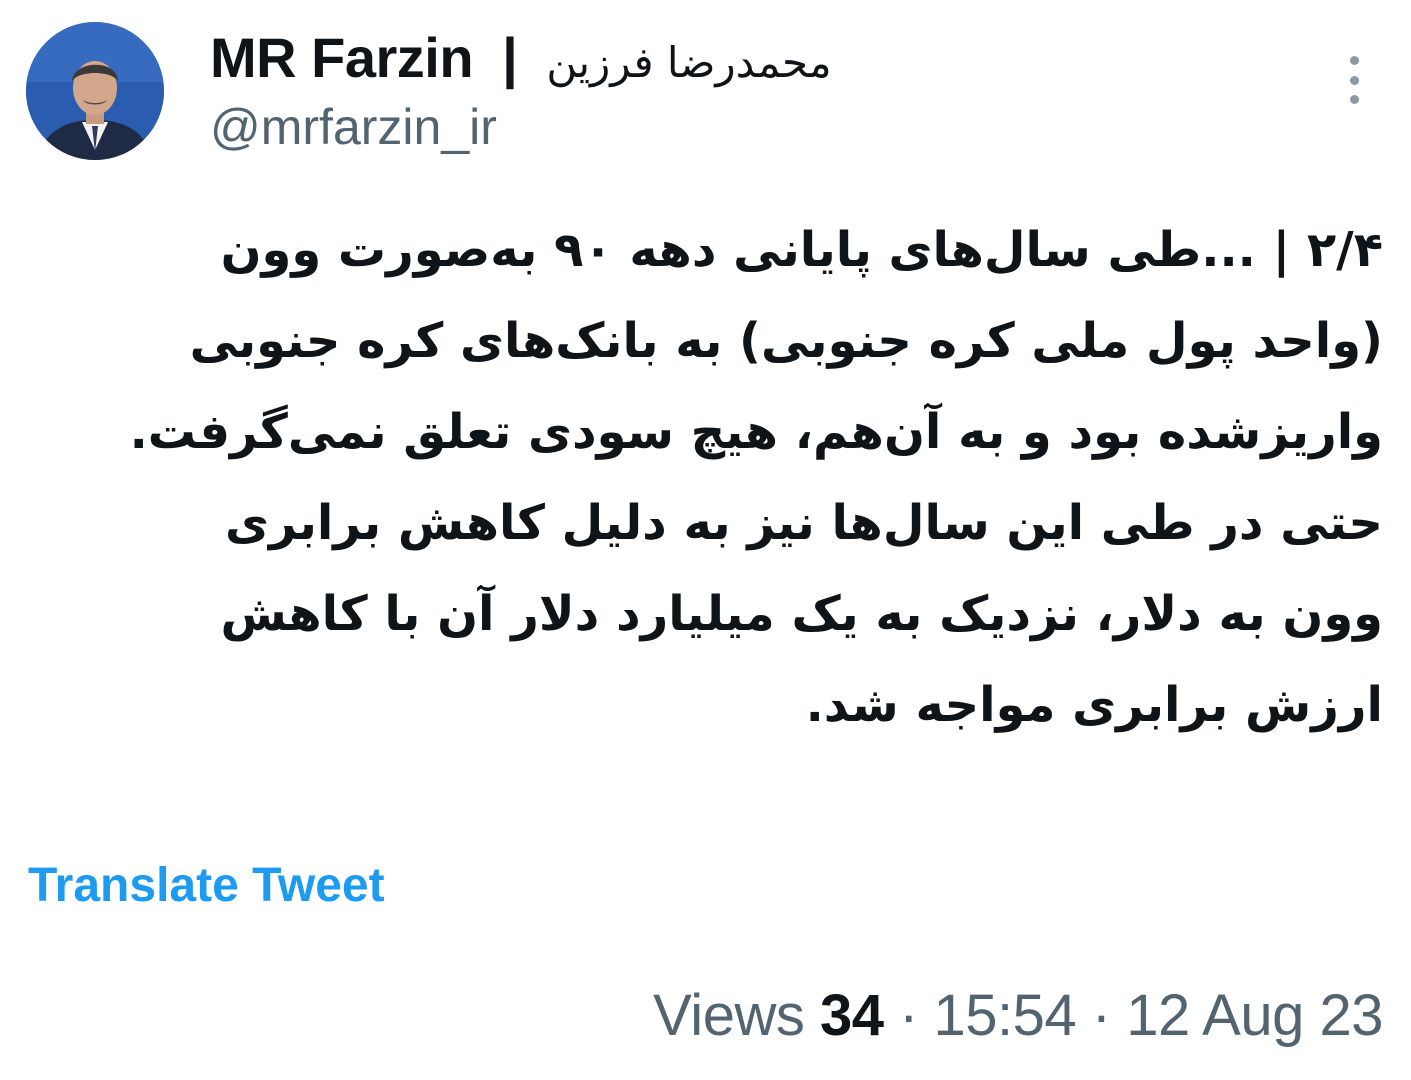 Image resolution: width=1411 pixels, height=1080 pixels. I want to click on views-label: Views, so click(729, 1015).